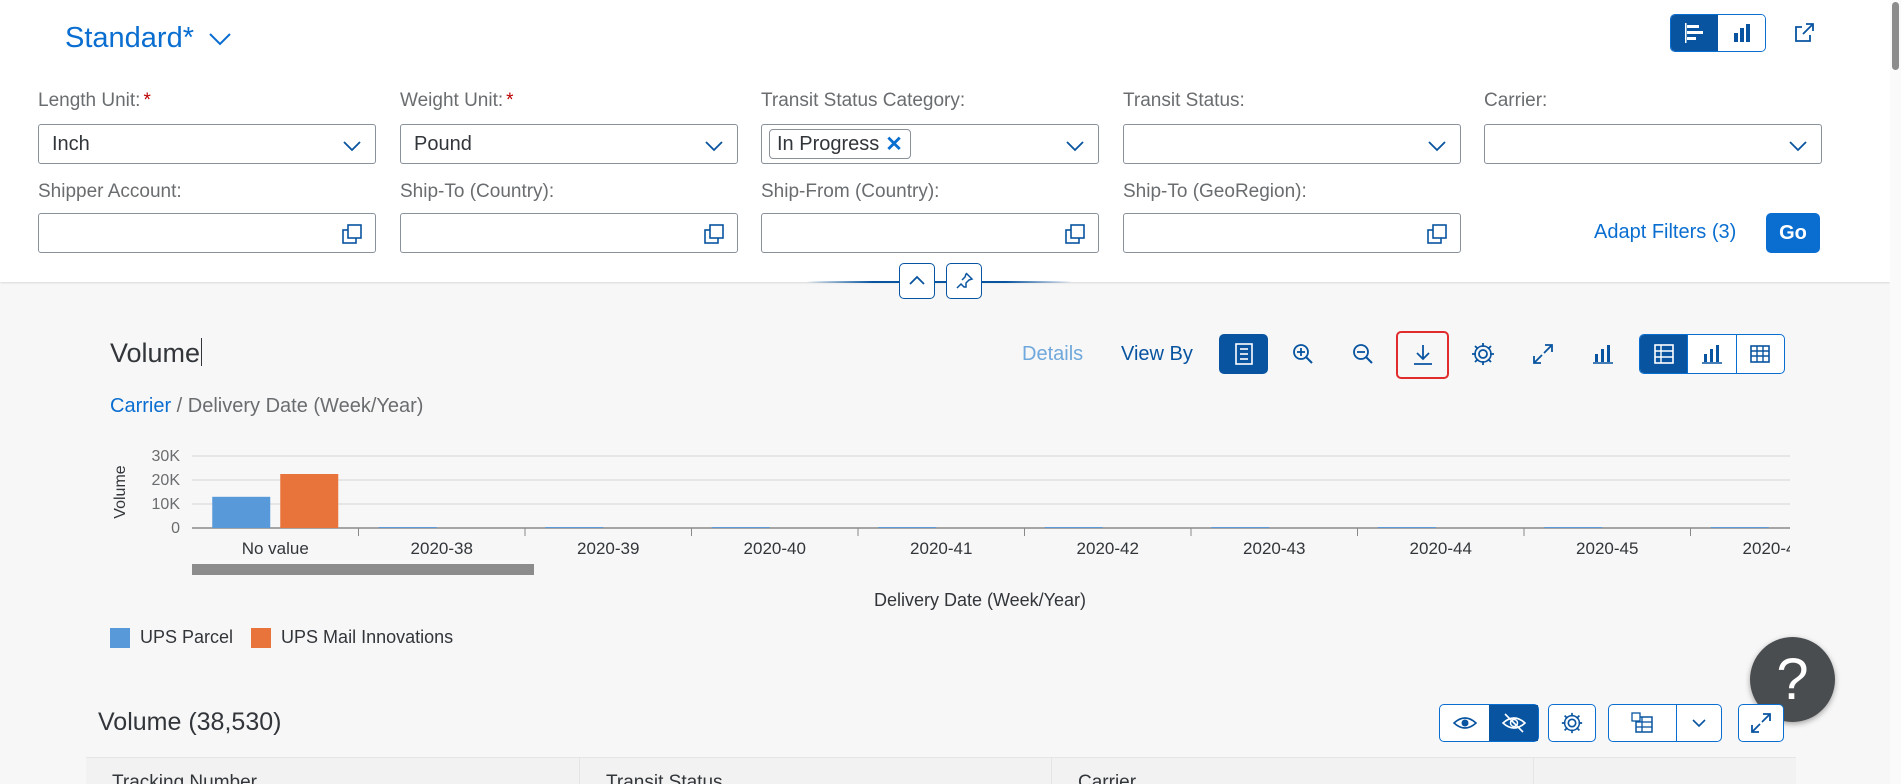  What do you see at coordinates (939, 282) in the screenshot?
I see `header-collapse-divider` at bounding box center [939, 282].